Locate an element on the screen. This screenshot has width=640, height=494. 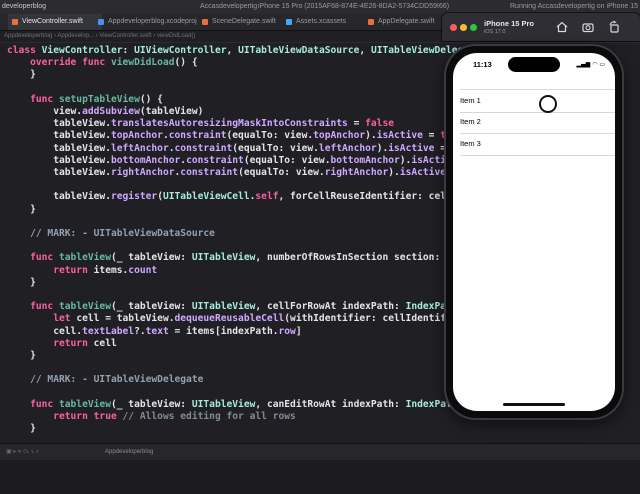
code-token: // MARK: - UITableViewDataSource is located at coordinates (111, 233).